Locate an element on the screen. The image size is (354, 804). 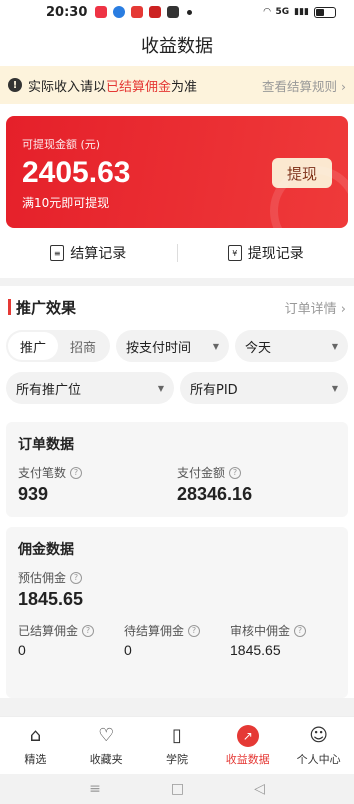
tab-label: 个人中心 is located at coordinates (318, 759).